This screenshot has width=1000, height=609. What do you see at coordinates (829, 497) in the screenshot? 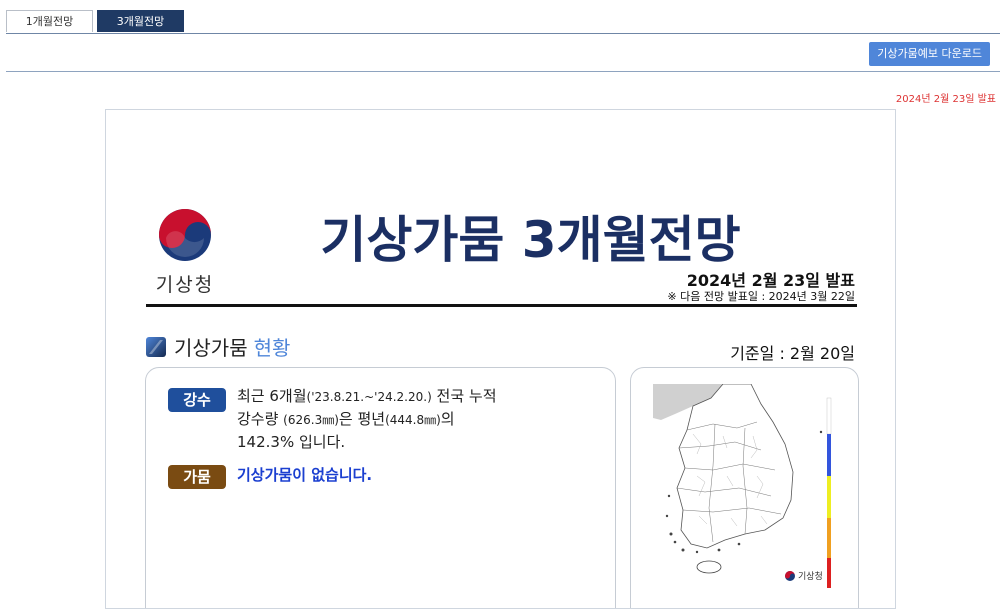
I see `legend-caution` at bounding box center [829, 497].